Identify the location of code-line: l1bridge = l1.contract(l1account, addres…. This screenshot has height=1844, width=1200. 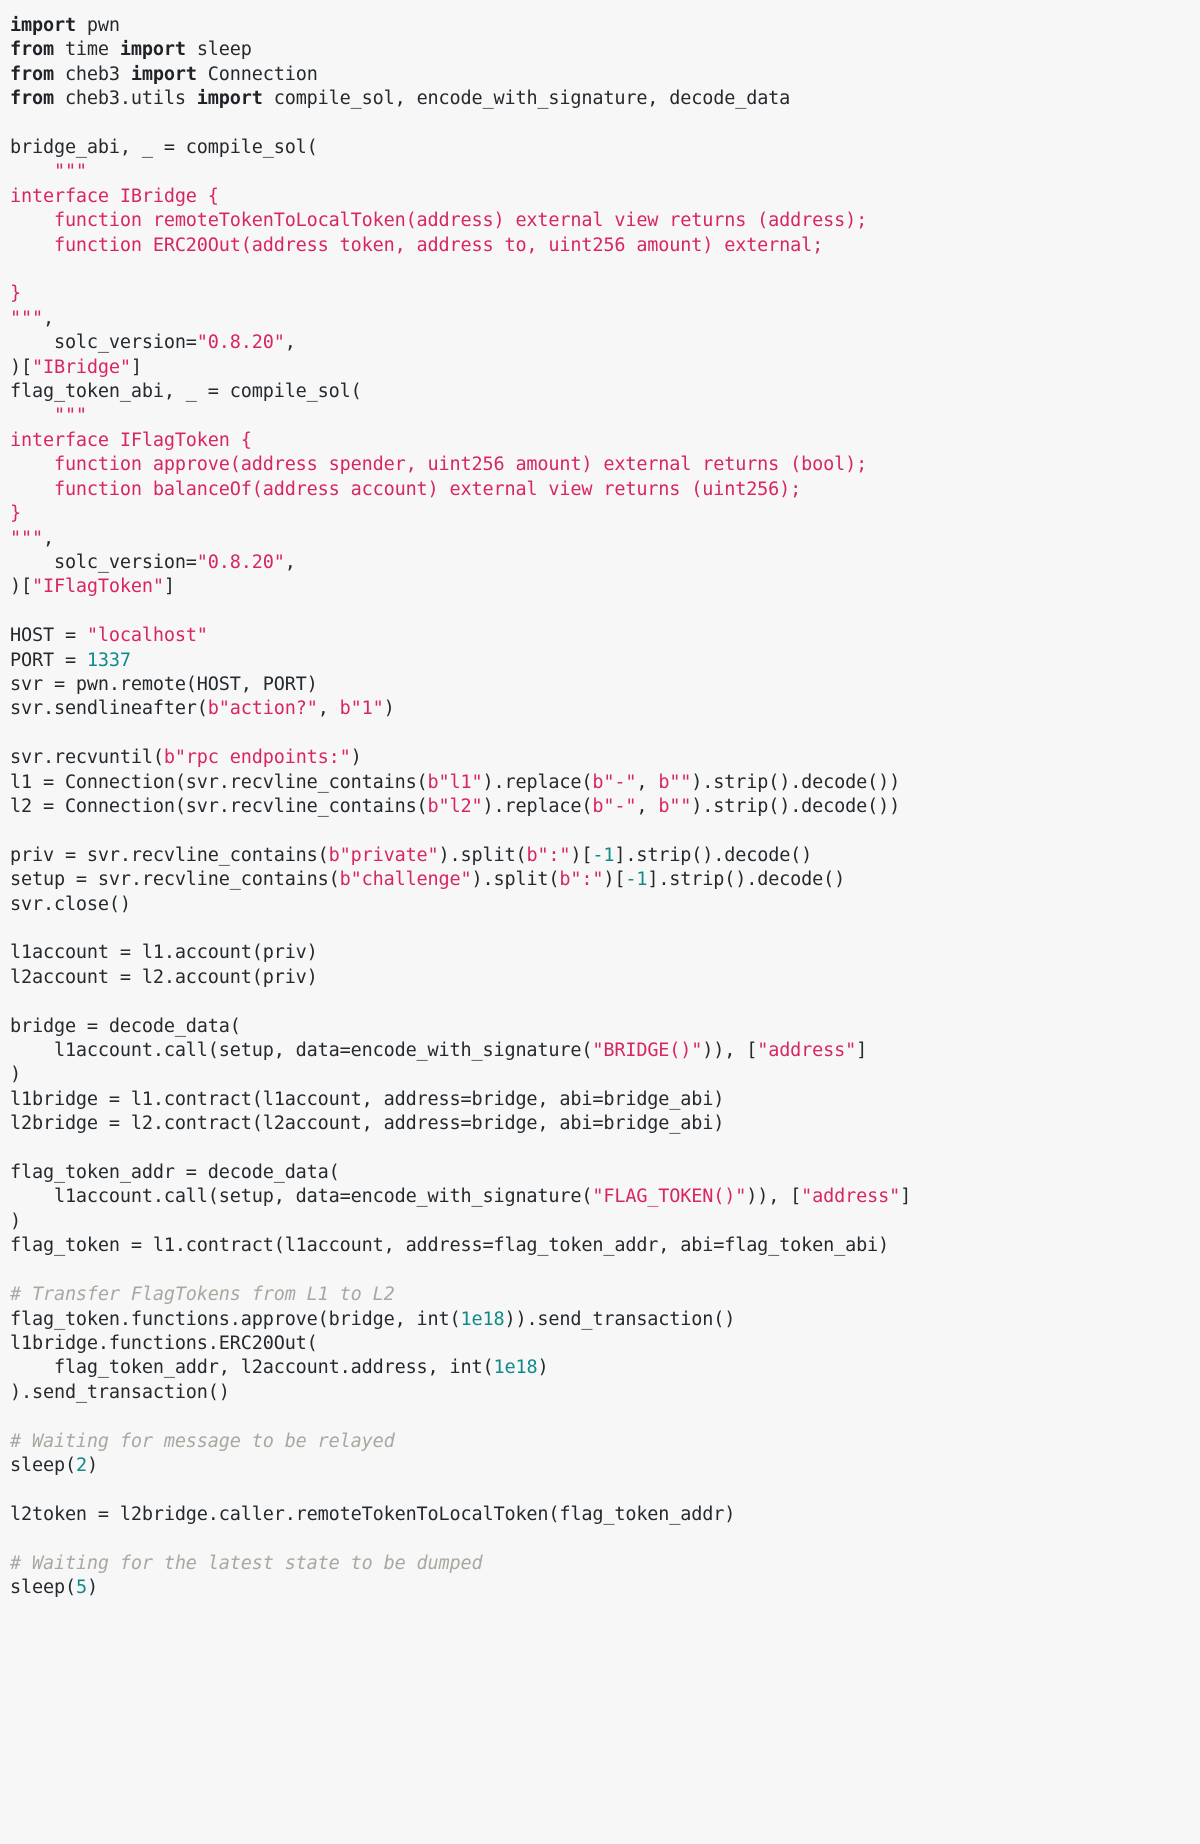
(605, 1100).